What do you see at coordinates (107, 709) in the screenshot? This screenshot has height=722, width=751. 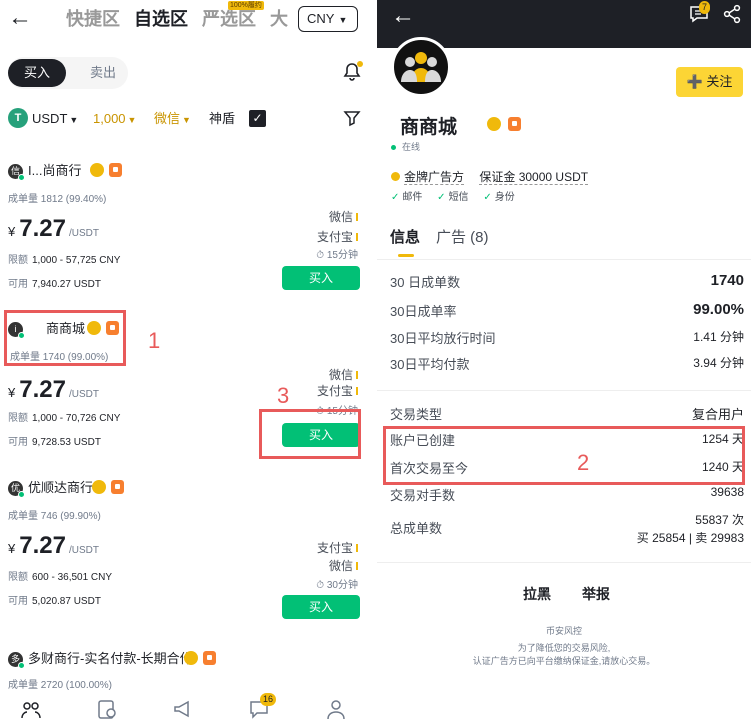 I see `orders-icon` at bounding box center [107, 709].